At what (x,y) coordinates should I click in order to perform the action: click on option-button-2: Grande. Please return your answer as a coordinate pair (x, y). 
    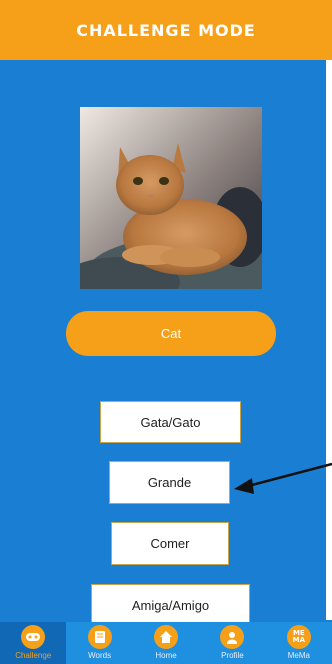
    Looking at the image, I should click on (169, 482).